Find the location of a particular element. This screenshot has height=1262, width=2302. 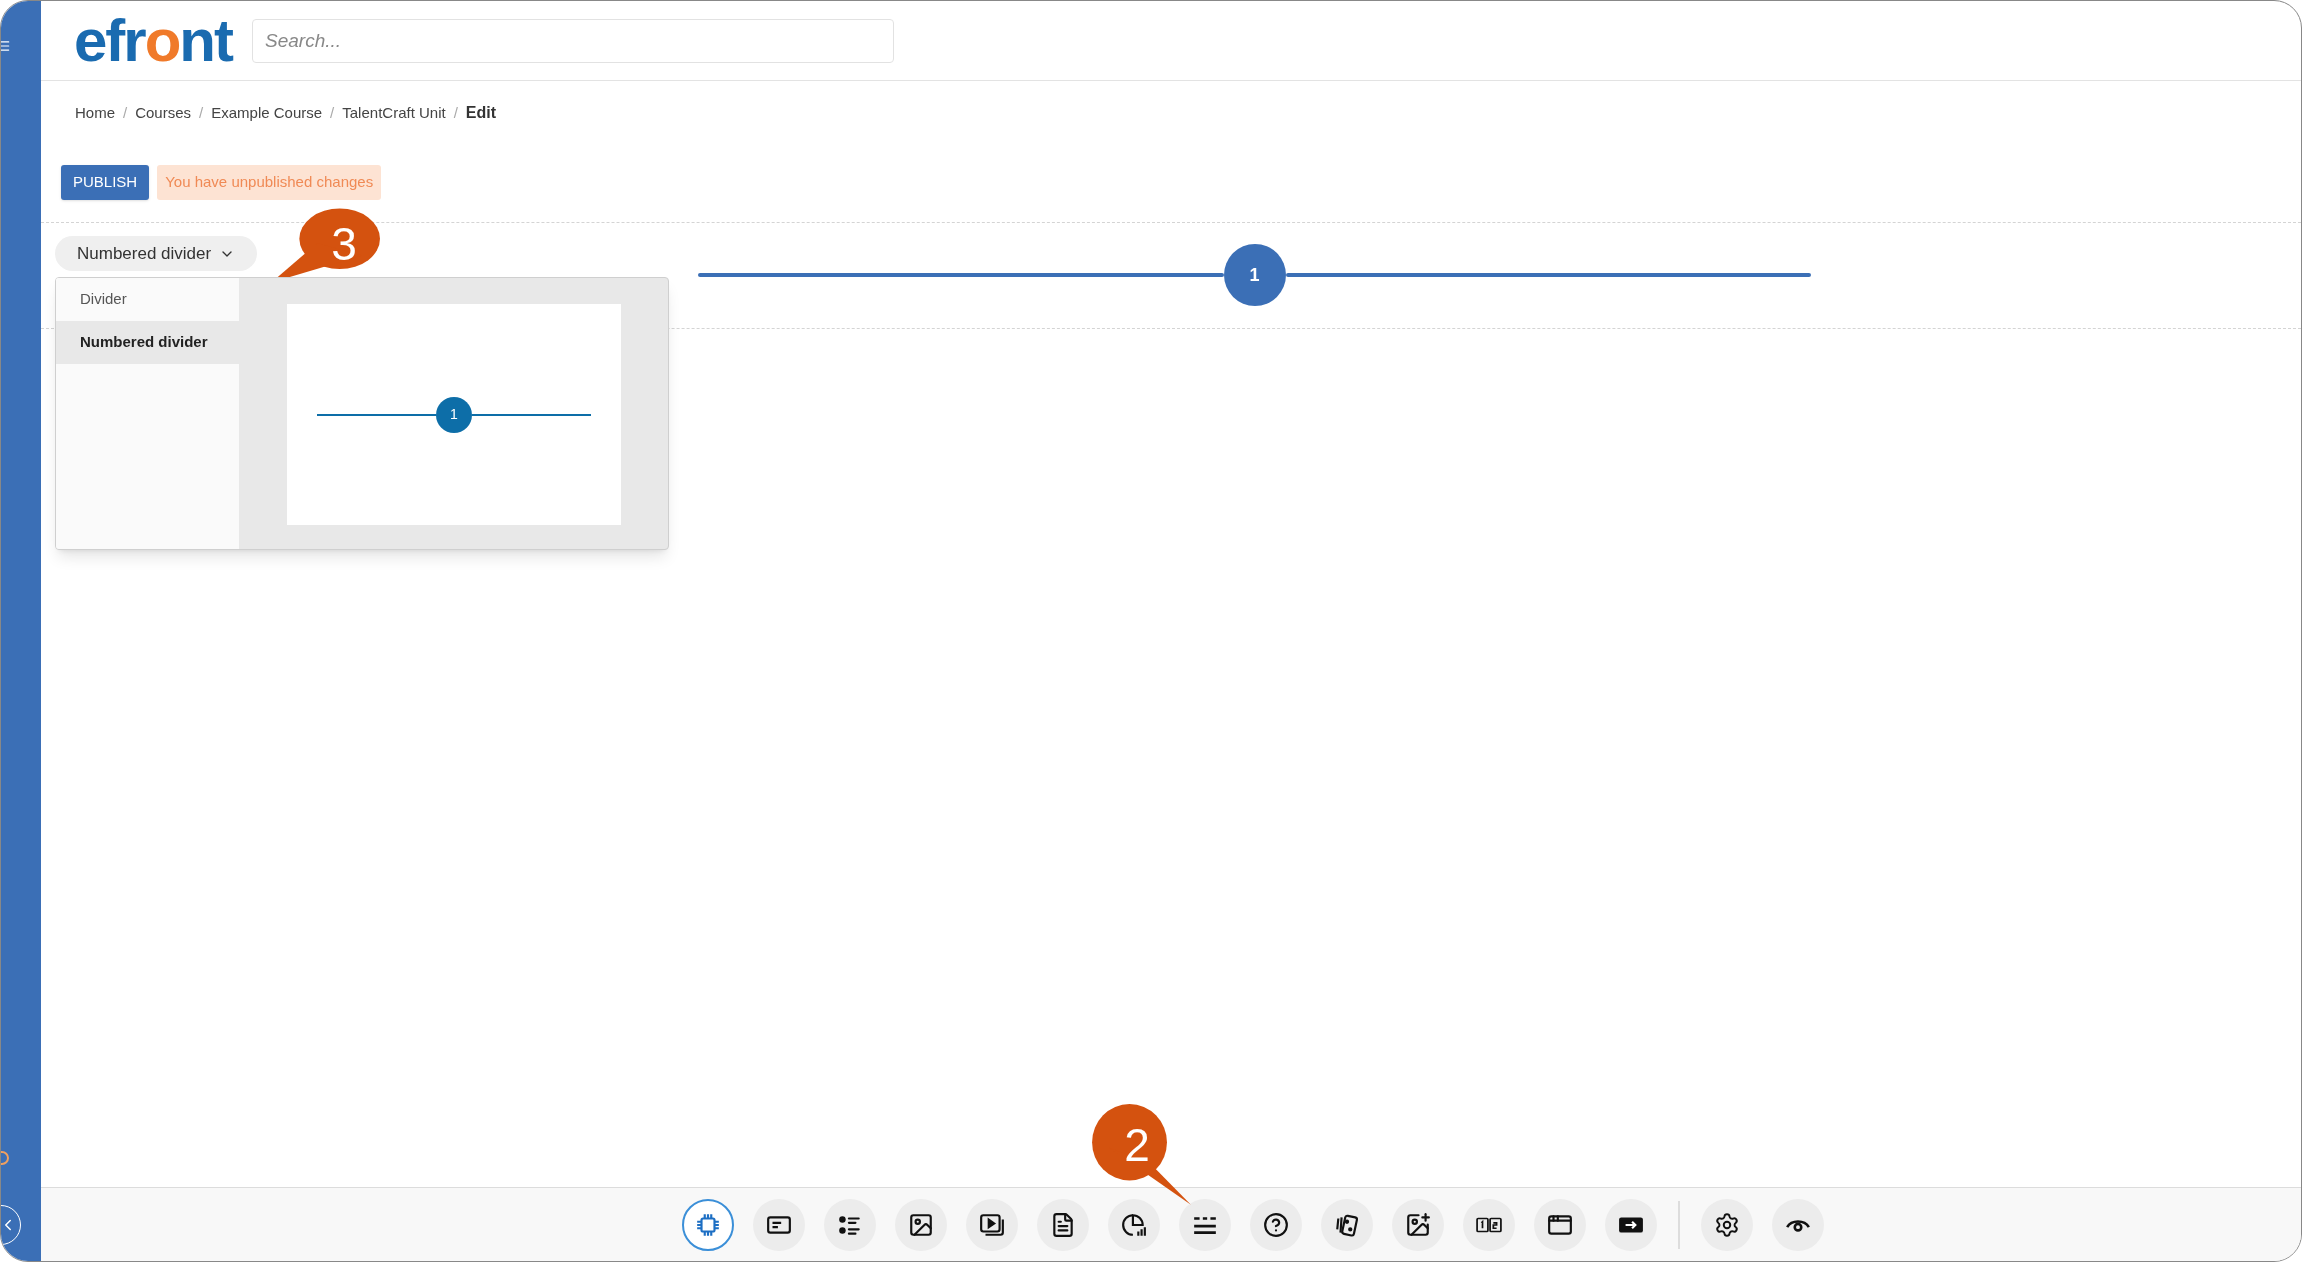

breadcrumb-link: Edit is located at coordinates (481, 113).